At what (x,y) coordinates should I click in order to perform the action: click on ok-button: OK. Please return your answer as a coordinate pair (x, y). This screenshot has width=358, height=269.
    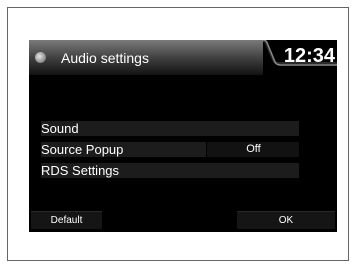
    Looking at the image, I should click on (286, 220).